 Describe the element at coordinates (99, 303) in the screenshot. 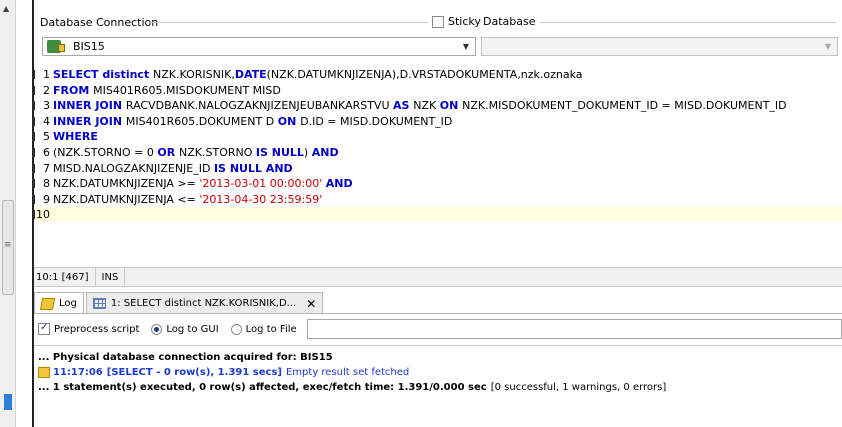

I see `grid-icon` at that location.